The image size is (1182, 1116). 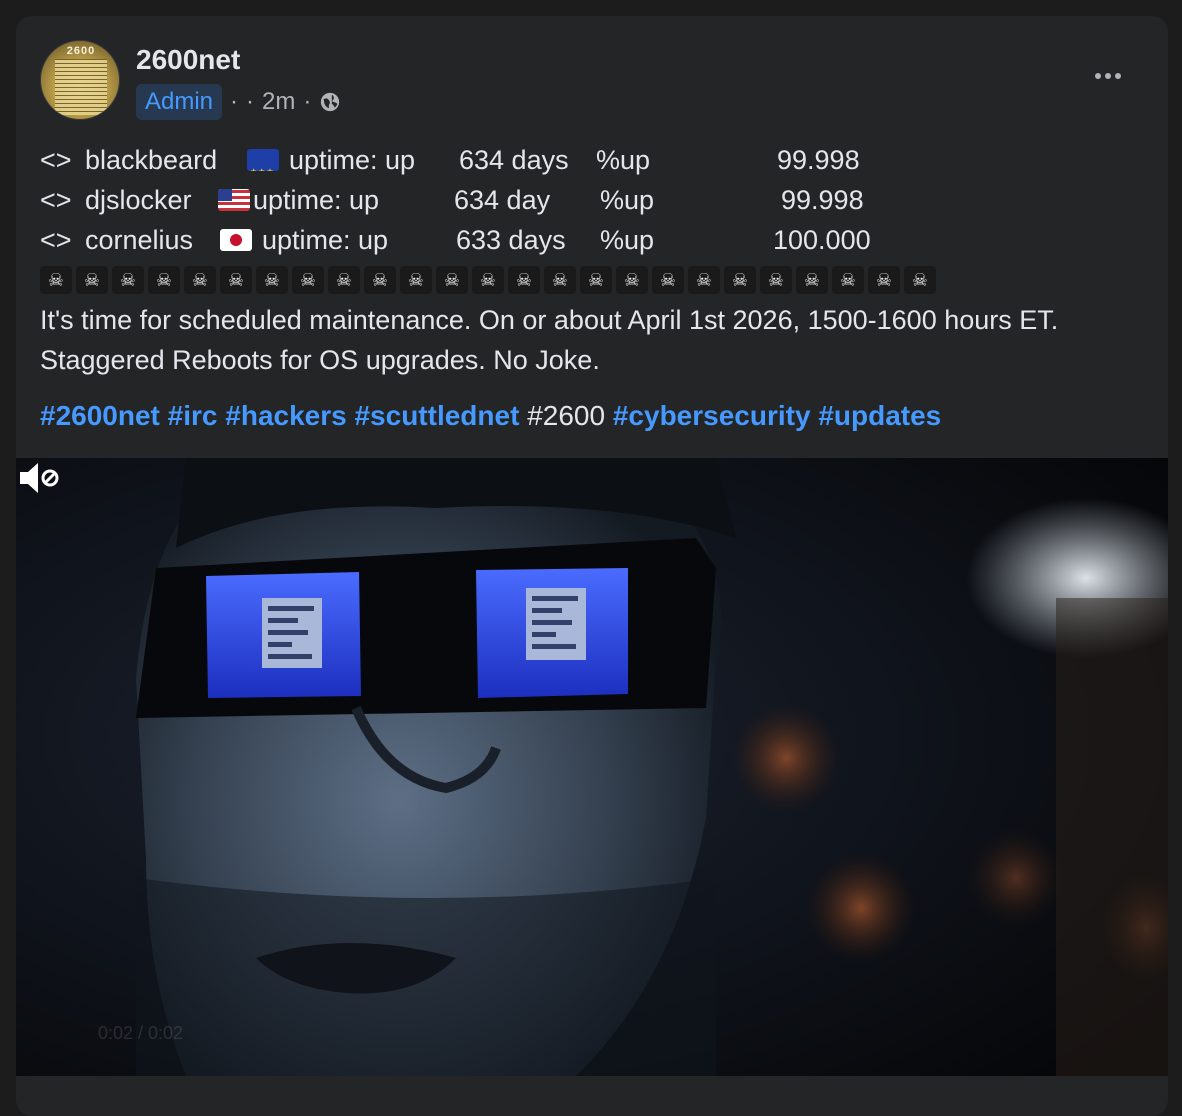 What do you see at coordinates (566, 415) in the screenshot?
I see `hashtag-link: #2600` at bounding box center [566, 415].